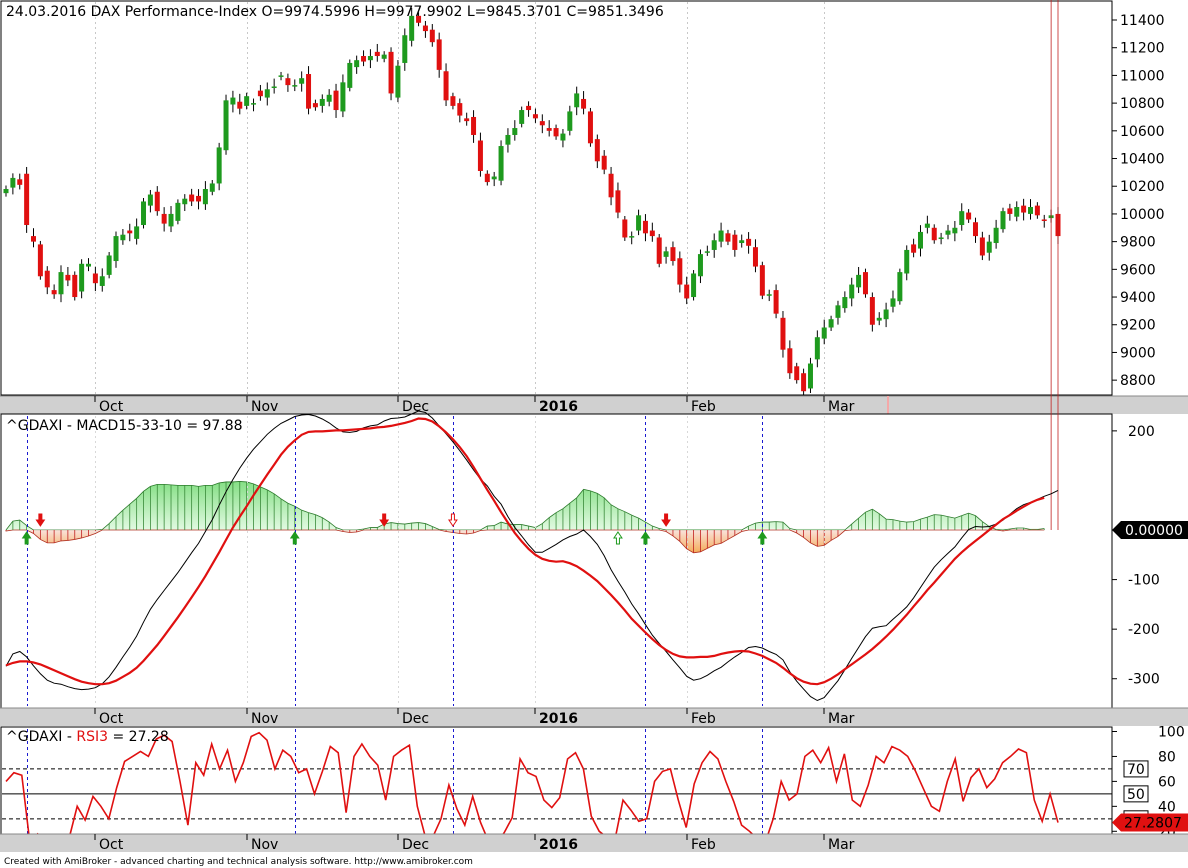 This screenshot has width=1188, height=868. I want to click on level-box-label: 50, so click(1136, 795).